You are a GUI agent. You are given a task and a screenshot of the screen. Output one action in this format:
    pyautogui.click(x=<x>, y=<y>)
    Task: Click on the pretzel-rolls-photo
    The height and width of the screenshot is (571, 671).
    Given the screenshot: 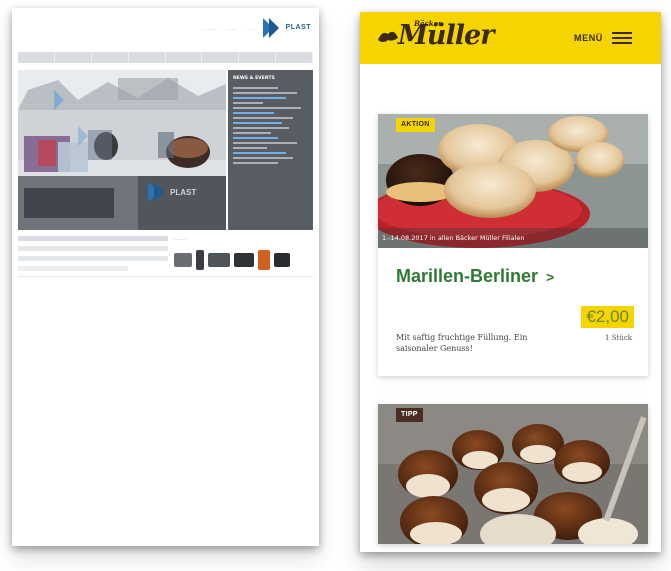 What is the action you would take?
    pyautogui.click(x=513, y=474)
    